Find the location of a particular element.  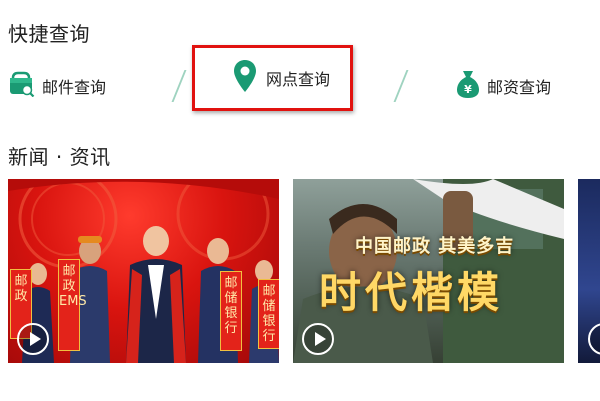

outlet-query-button: 网点查询 is located at coordinates (272, 78).